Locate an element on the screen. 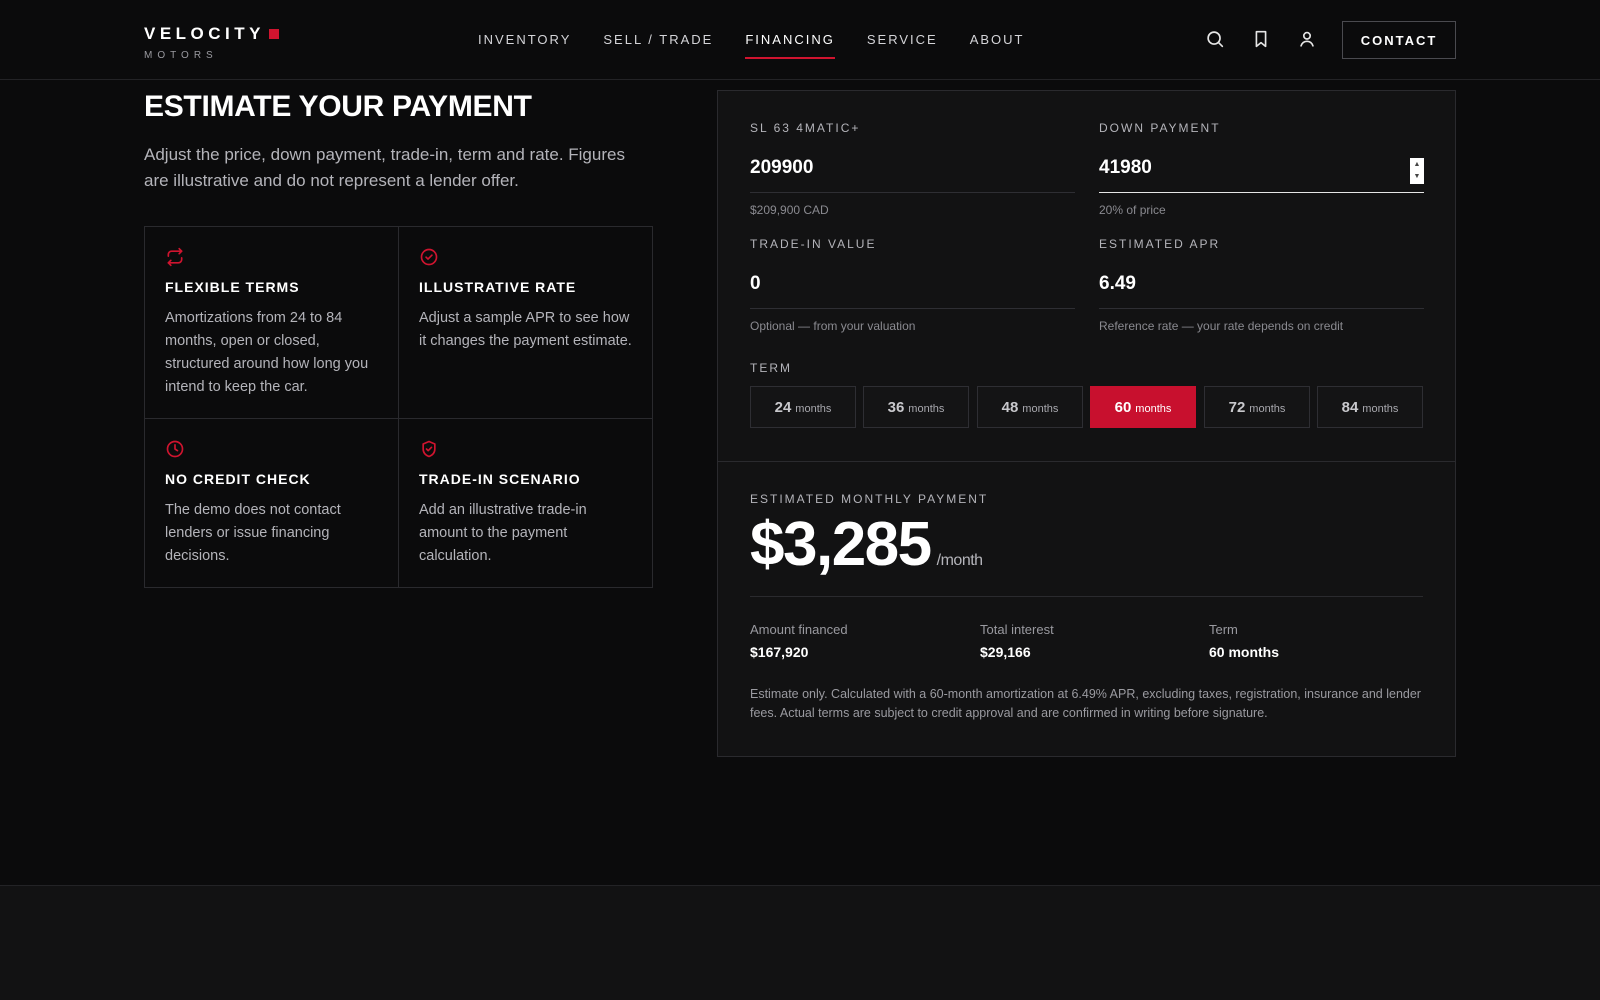 The width and height of the screenshot is (1600, 1000). term-number: 24 is located at coordinates (783, 407).